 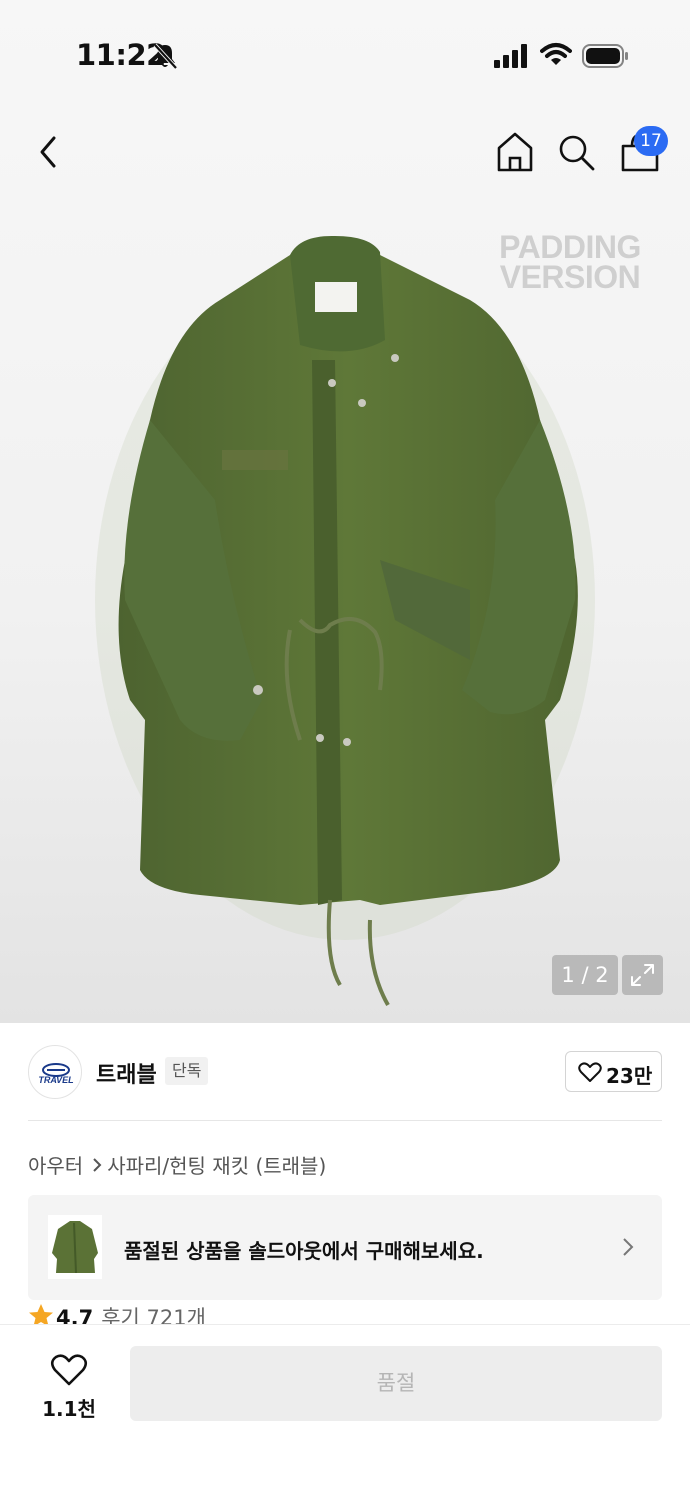 I want to click on exclusive-badge: 단독, so click(x=187, y=1071).